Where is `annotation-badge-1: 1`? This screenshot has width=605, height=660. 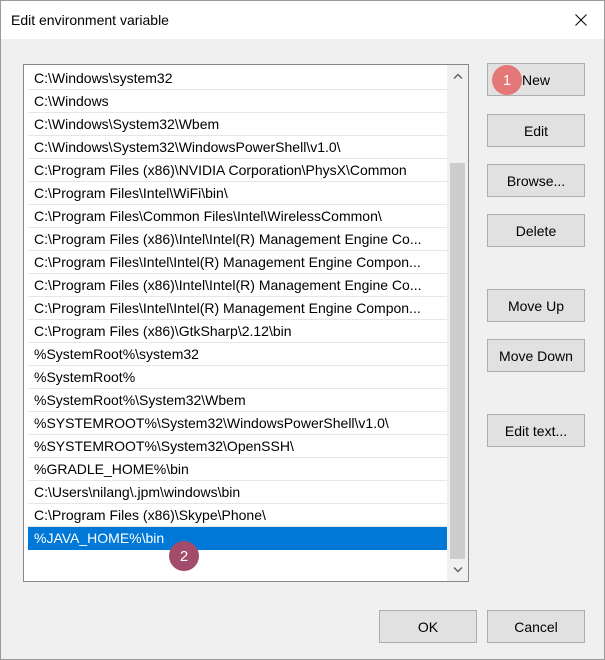
annotation-badge-1: 1 is located at coordinates (507, 80).